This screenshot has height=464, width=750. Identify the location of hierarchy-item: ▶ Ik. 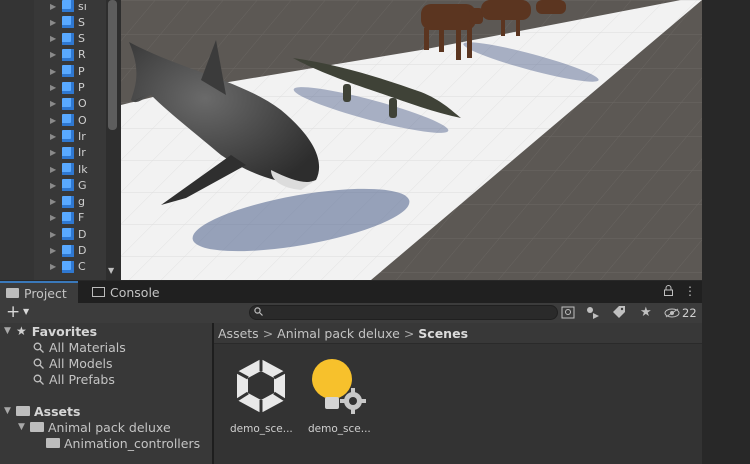
(69, 169).